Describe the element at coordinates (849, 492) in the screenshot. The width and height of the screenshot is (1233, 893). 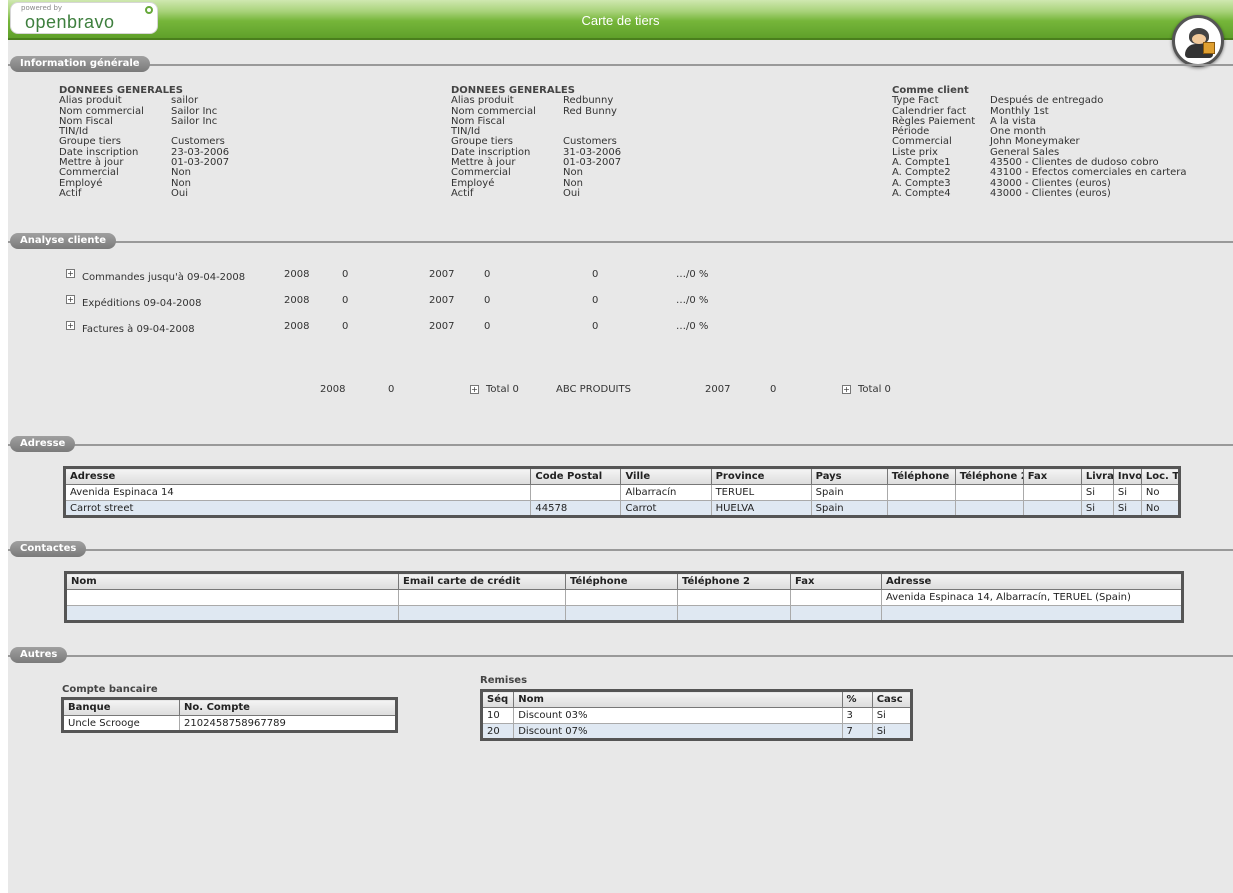
I see `table-cell: Spain` at that location.